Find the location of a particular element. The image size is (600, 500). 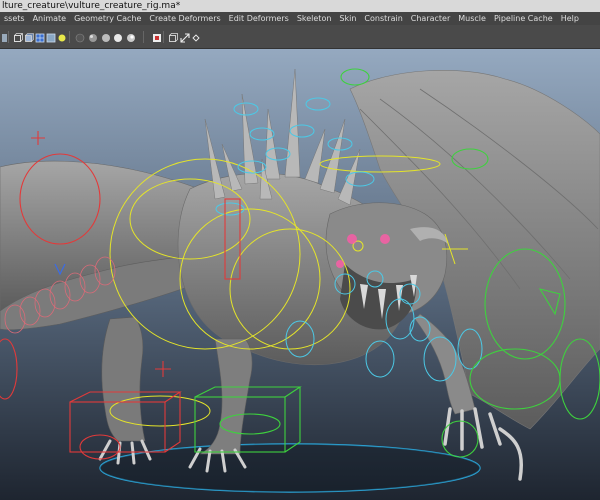

sphere-light-icon is located at coordinates (106, 38).